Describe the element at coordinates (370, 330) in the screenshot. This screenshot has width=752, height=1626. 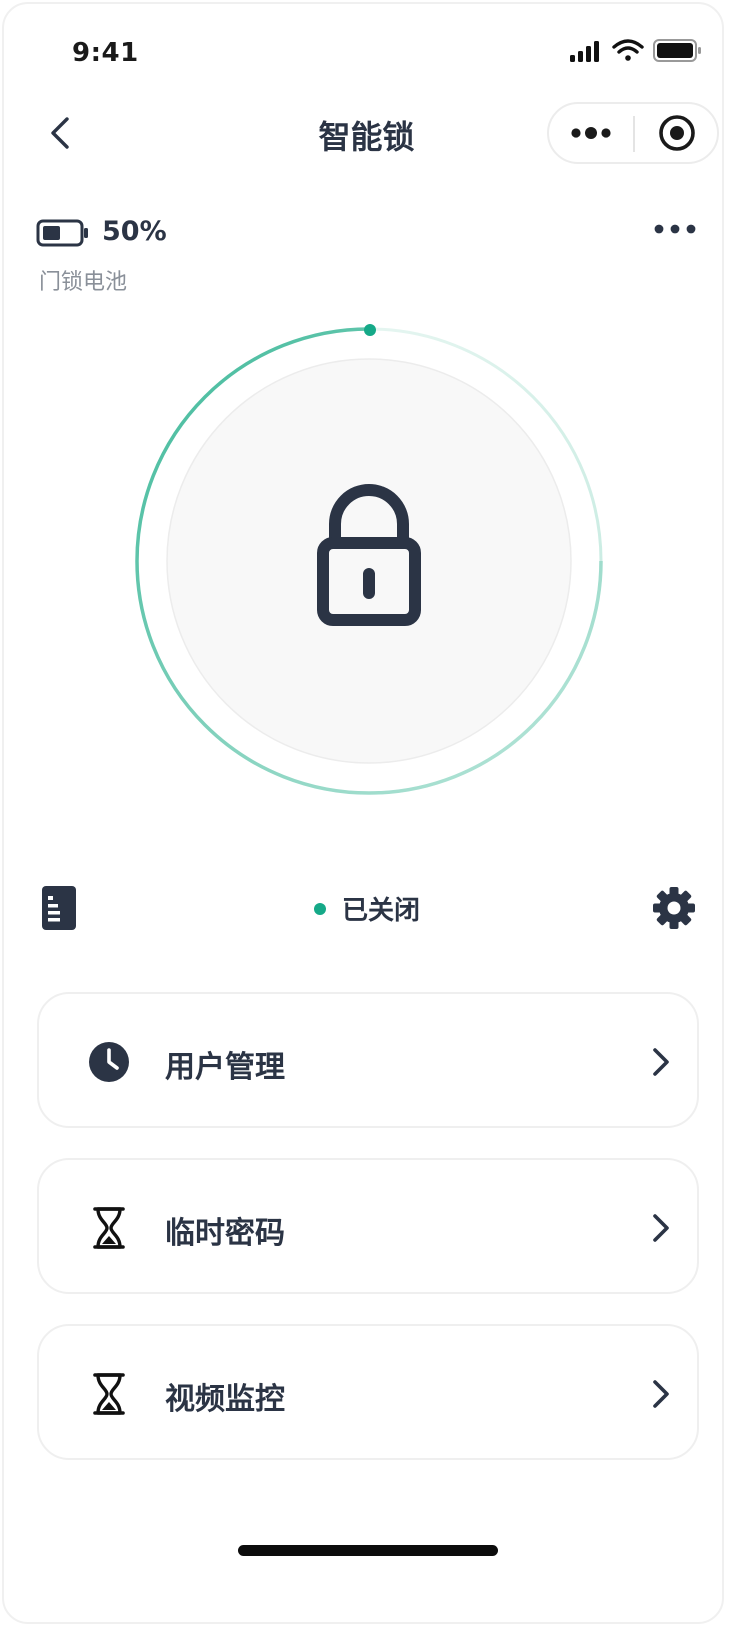
I see `ring-indicator-dot` at that location.